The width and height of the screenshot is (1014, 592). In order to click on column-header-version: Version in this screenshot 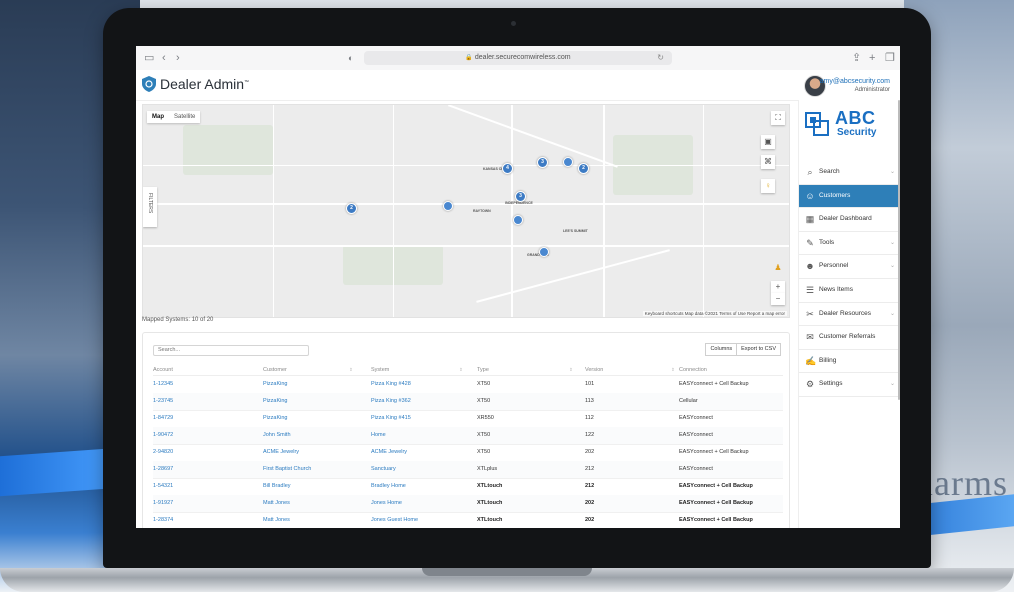, I will do `click(594, 370)`.